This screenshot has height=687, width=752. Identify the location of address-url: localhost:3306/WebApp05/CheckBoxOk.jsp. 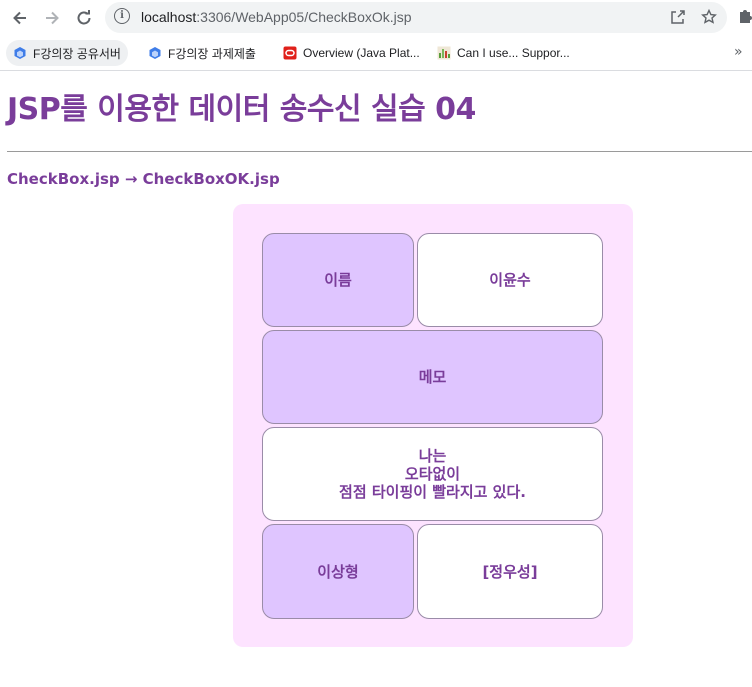
(276, 17).